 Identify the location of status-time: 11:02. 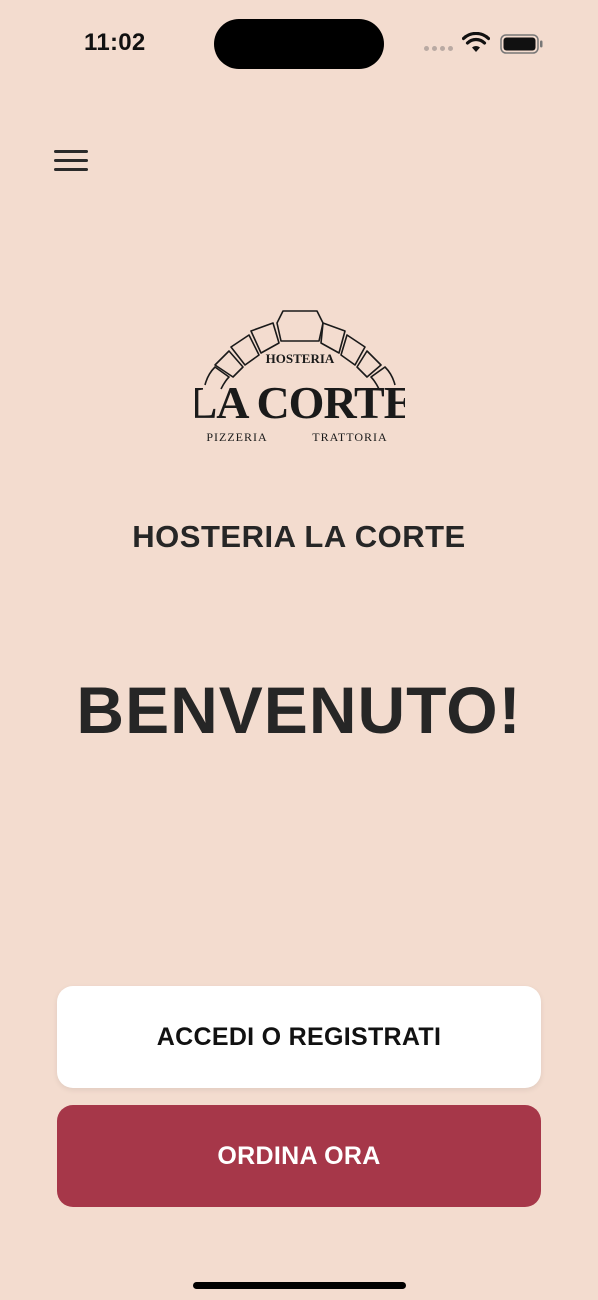
(115, 42).